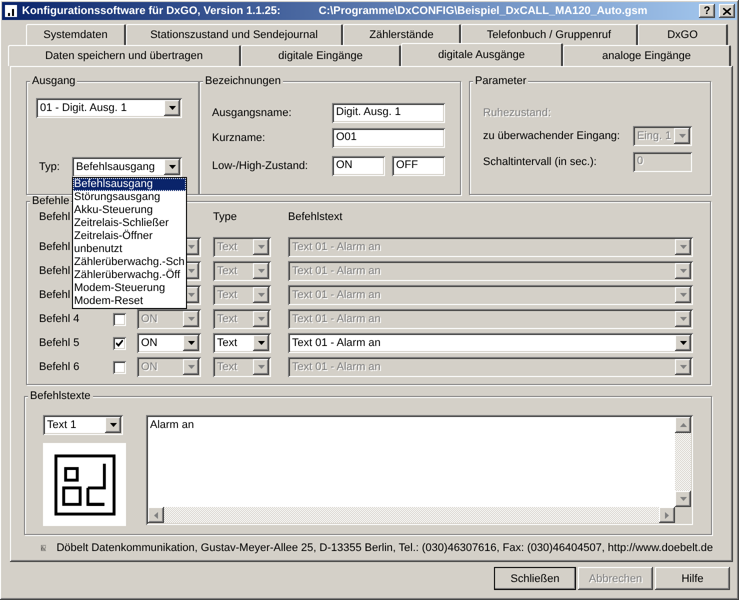  I want to click on tab: DxGO, so click(683, 34).